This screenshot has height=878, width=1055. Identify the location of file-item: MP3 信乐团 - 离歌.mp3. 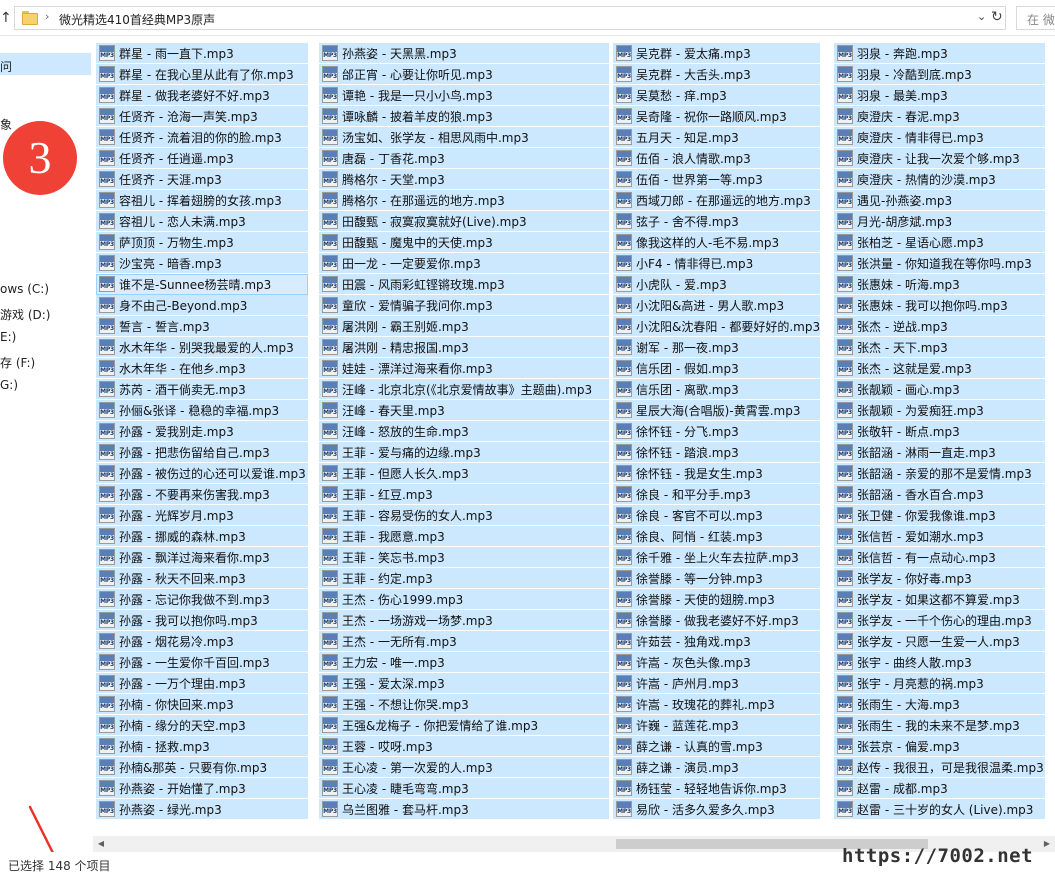
(716, 389).